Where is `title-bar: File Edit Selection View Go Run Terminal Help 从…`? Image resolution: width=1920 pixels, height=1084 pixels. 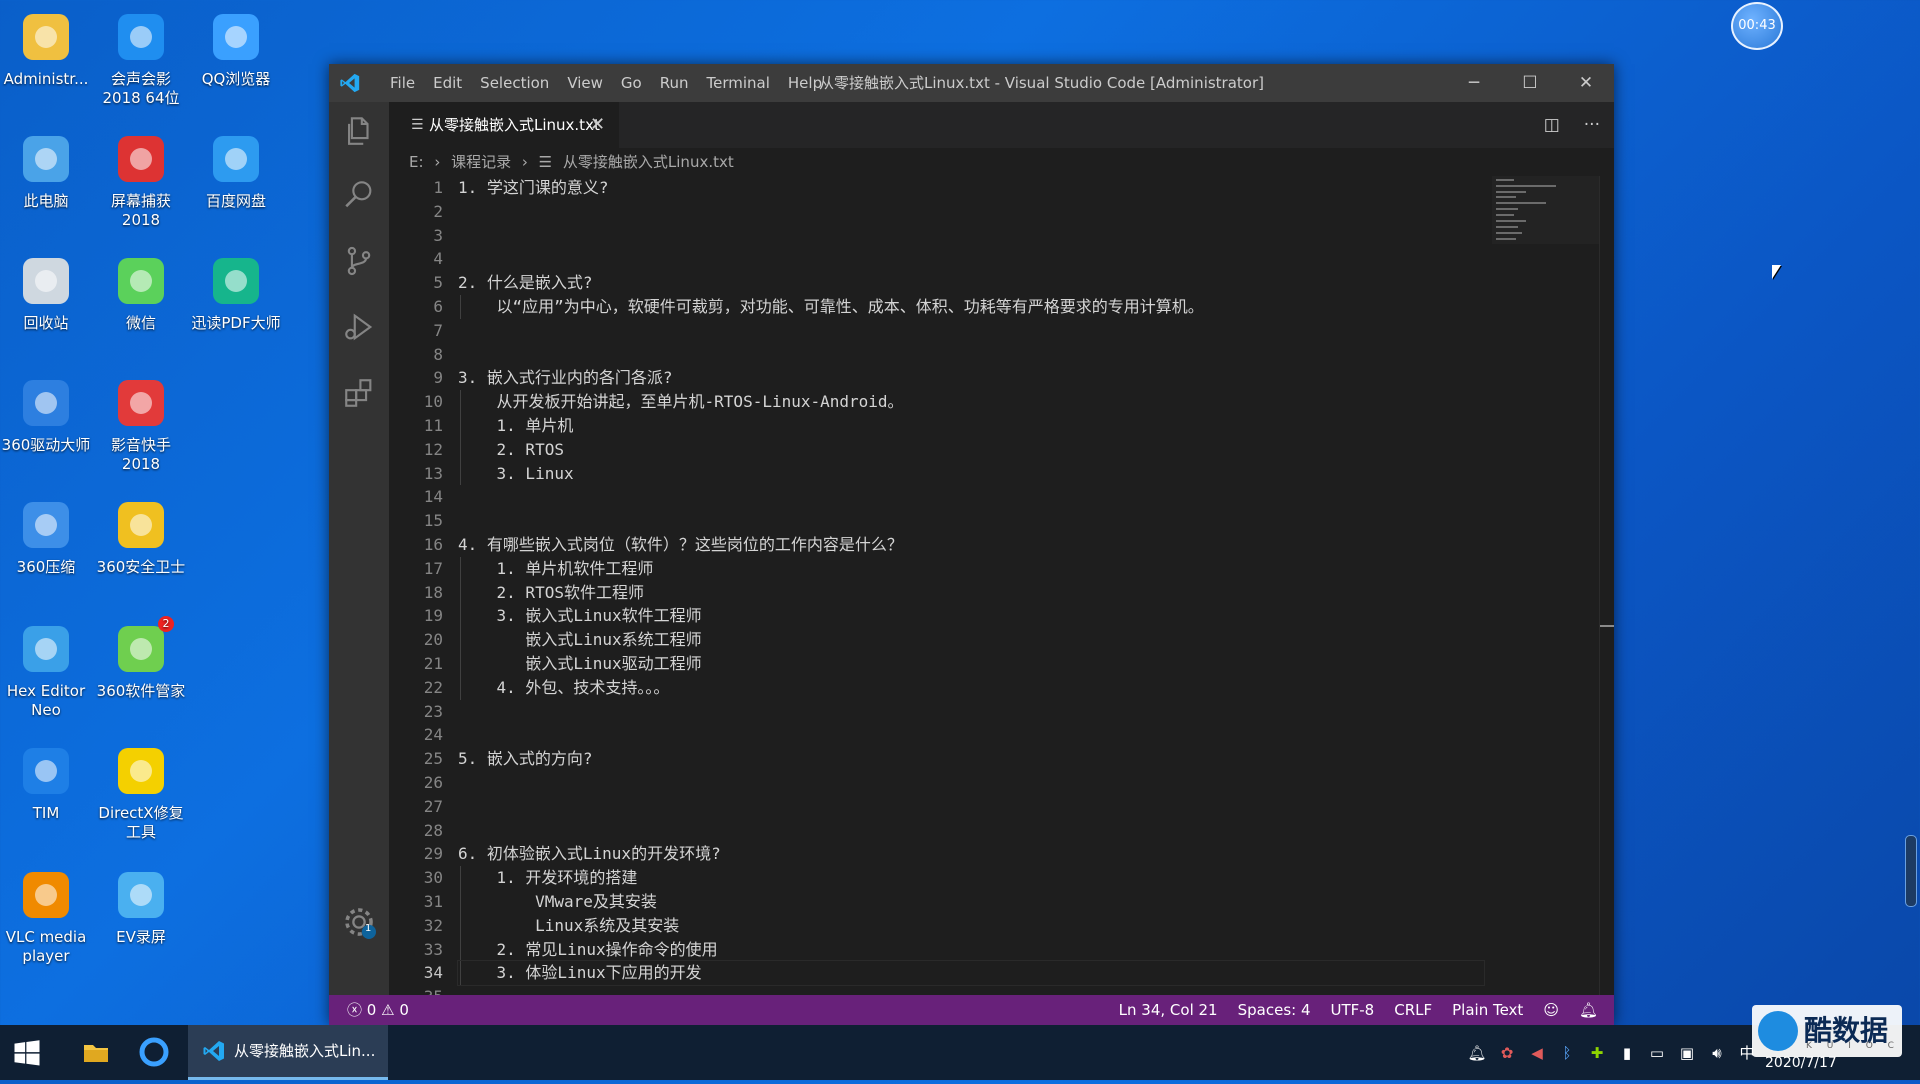
title-bar: File Edit Selection View Go Run Terminal Help 从… is located at coordinates (971, 83).